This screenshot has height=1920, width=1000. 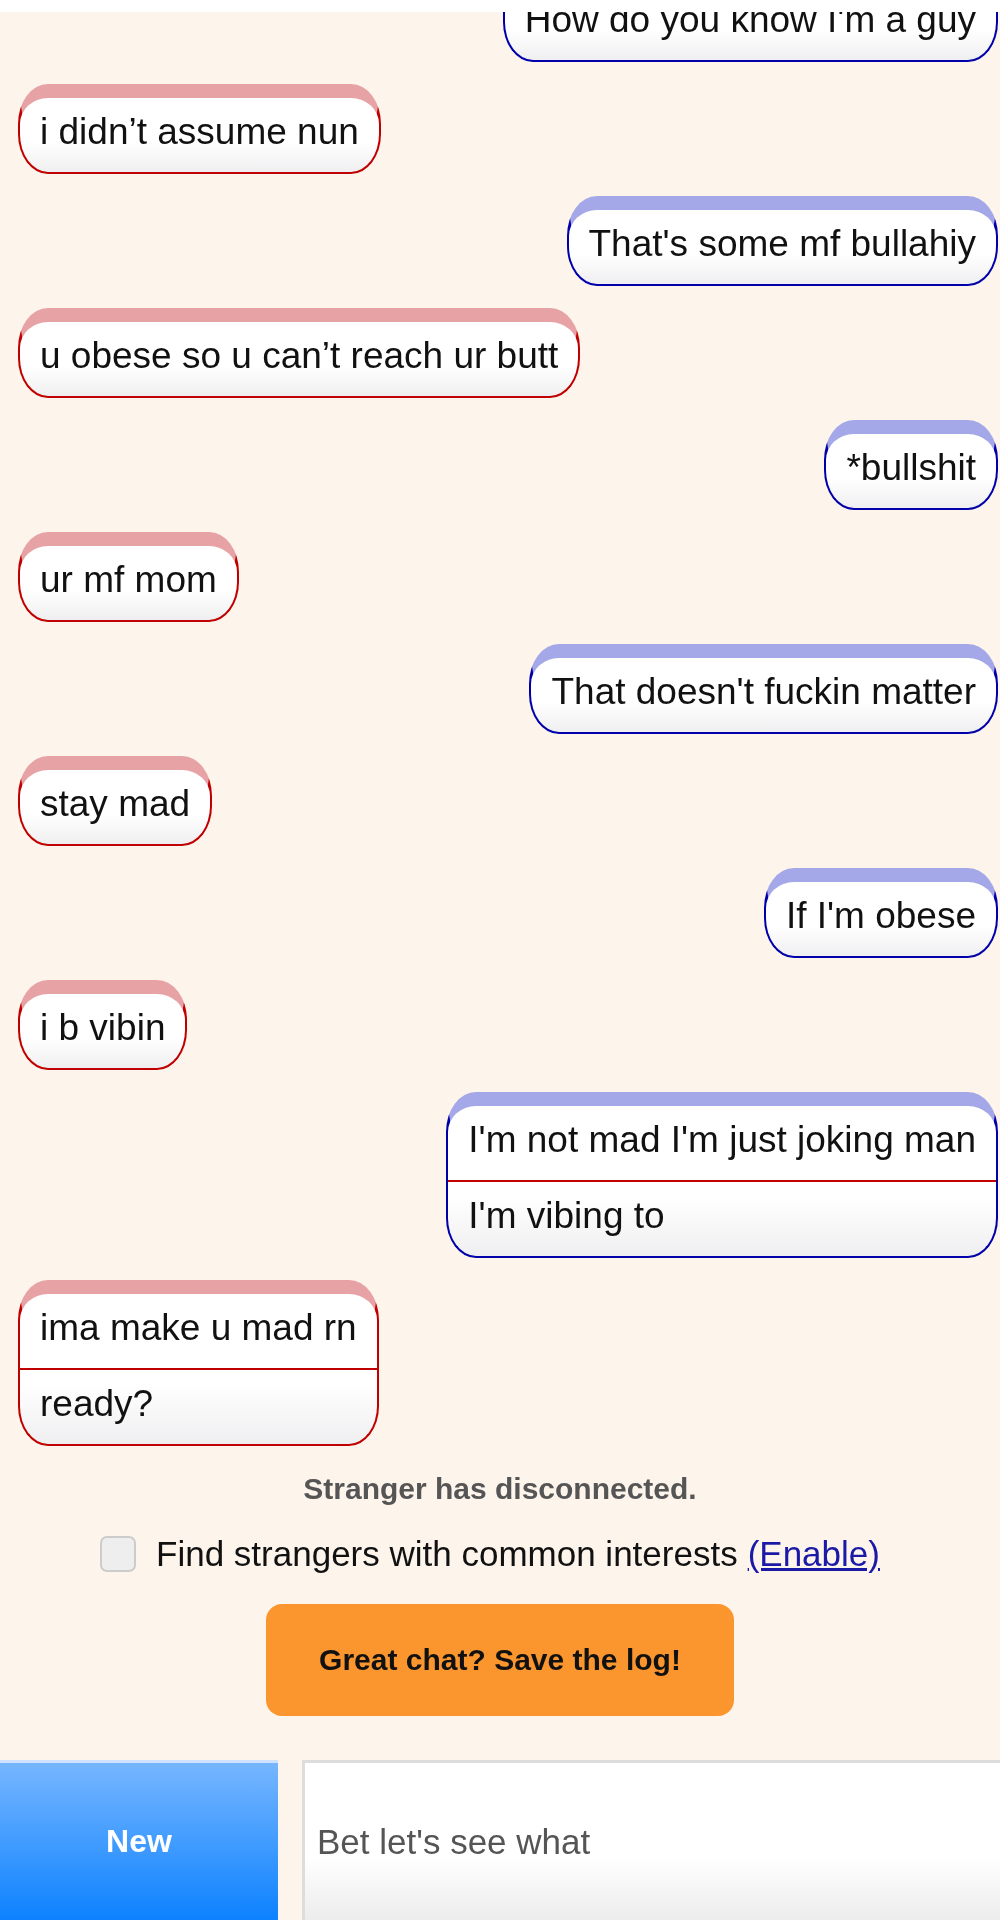 What do you see at coordinates (118, 1554) in the screenshot?
I see `interests-checkbox` at bounding box center [118, 1554].